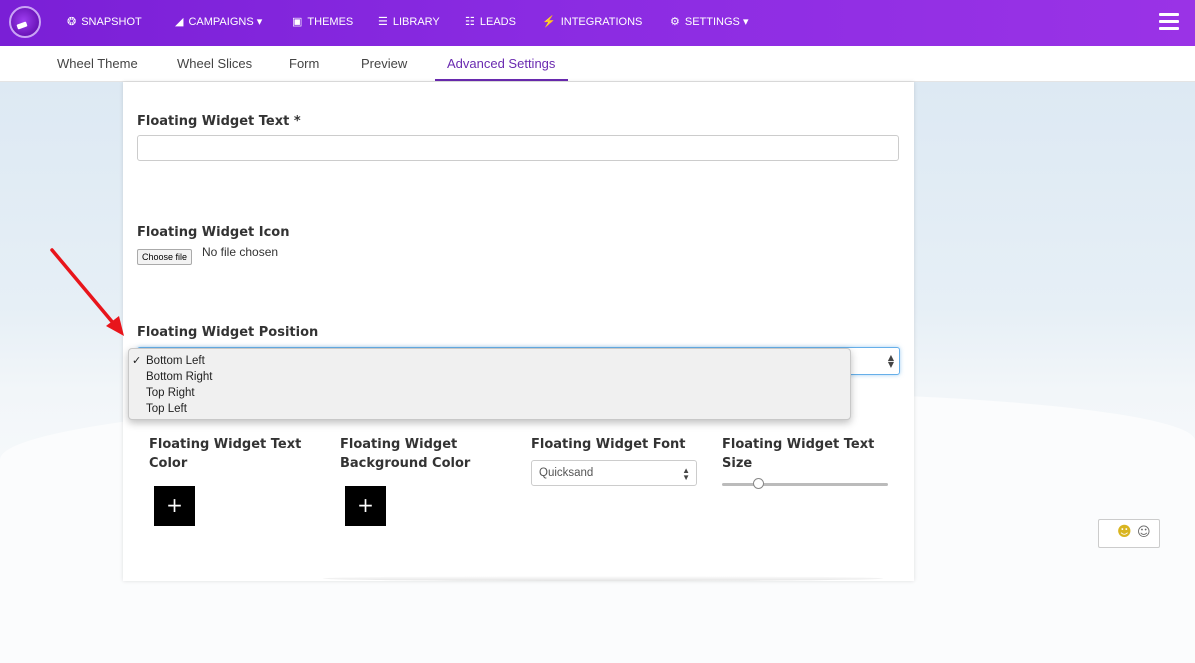 This screenshot has height=663, width=1195. What do you see at coordinates (805, 484) in the screenshot?
I see `text-size-slider-track` at bounding box center [805, 484].